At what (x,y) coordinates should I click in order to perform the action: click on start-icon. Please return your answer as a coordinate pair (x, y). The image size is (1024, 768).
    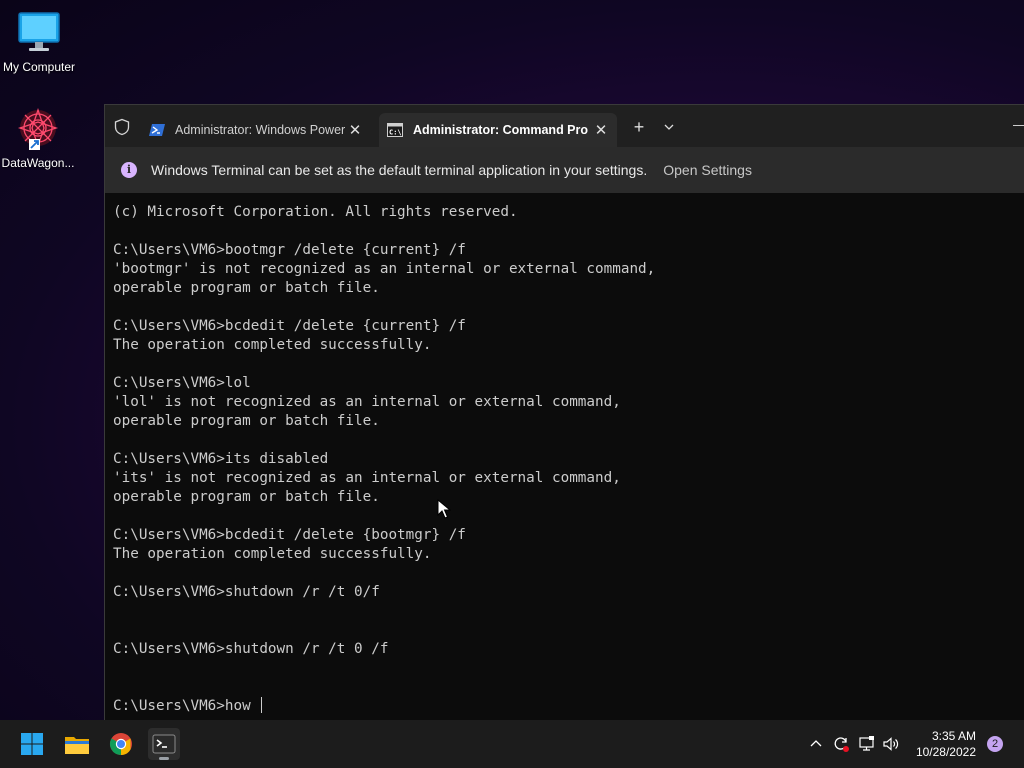
    Looking at the image, I should click on (32, 744).